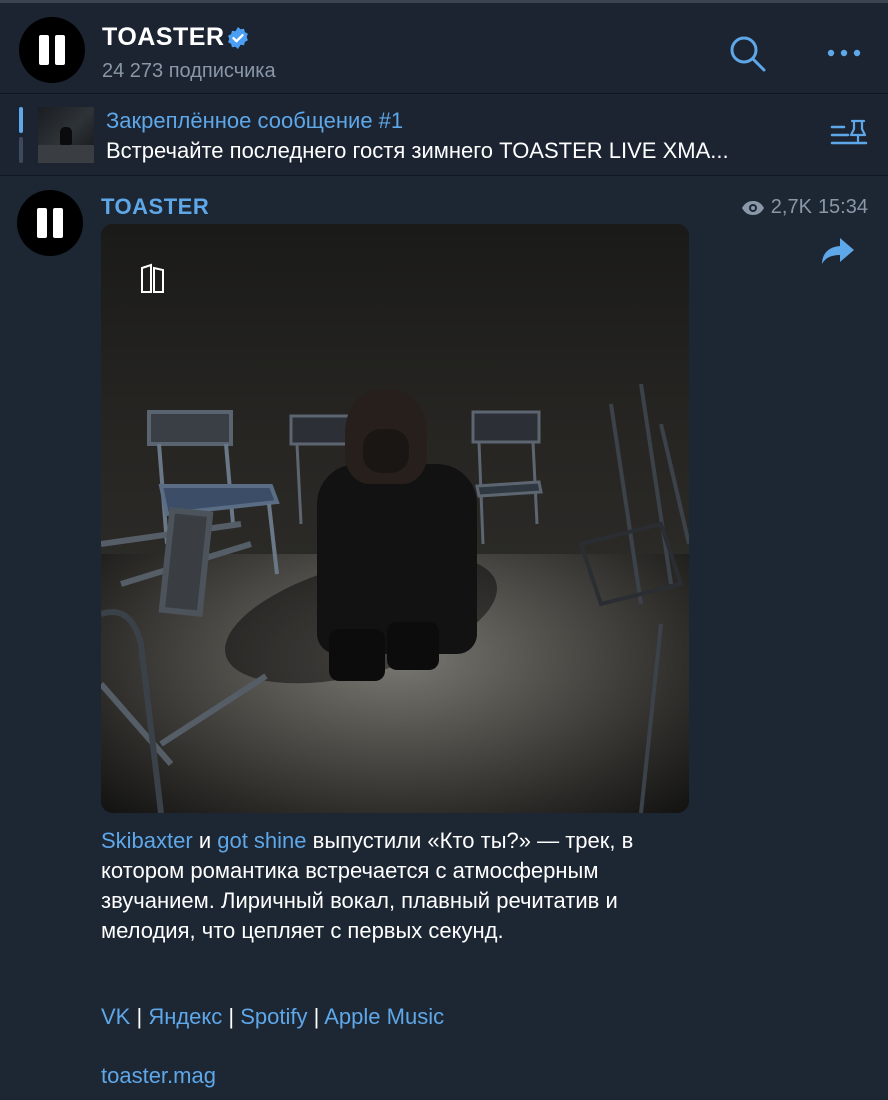  Describe the element at coordinates (752, 207) in the screenshot. I see `eye-icon` at that location.